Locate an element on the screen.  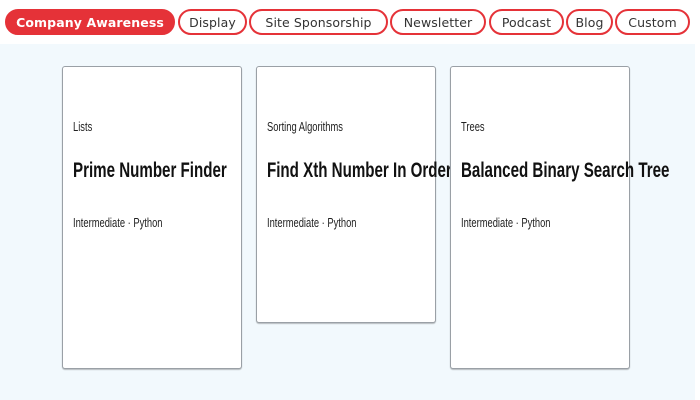
tab-custom: Custom is located at coordinates (652, 22).